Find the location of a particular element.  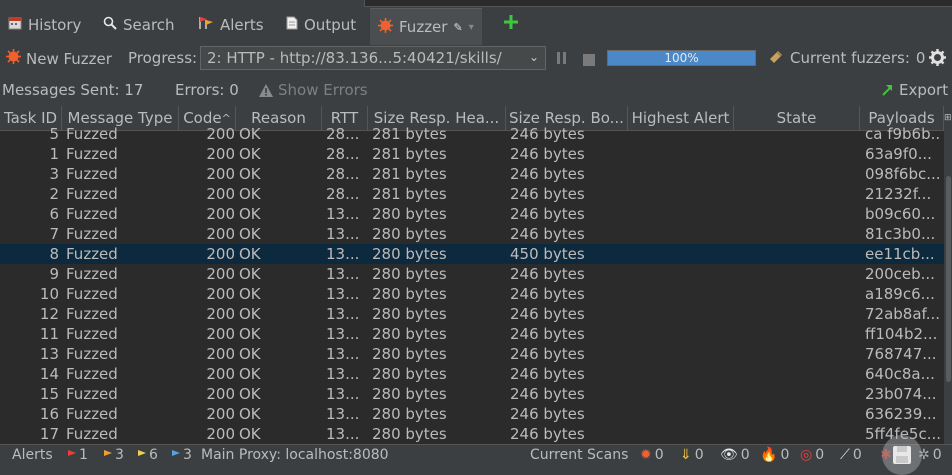

progress-text: 100% is located at coordinates (681, 58).